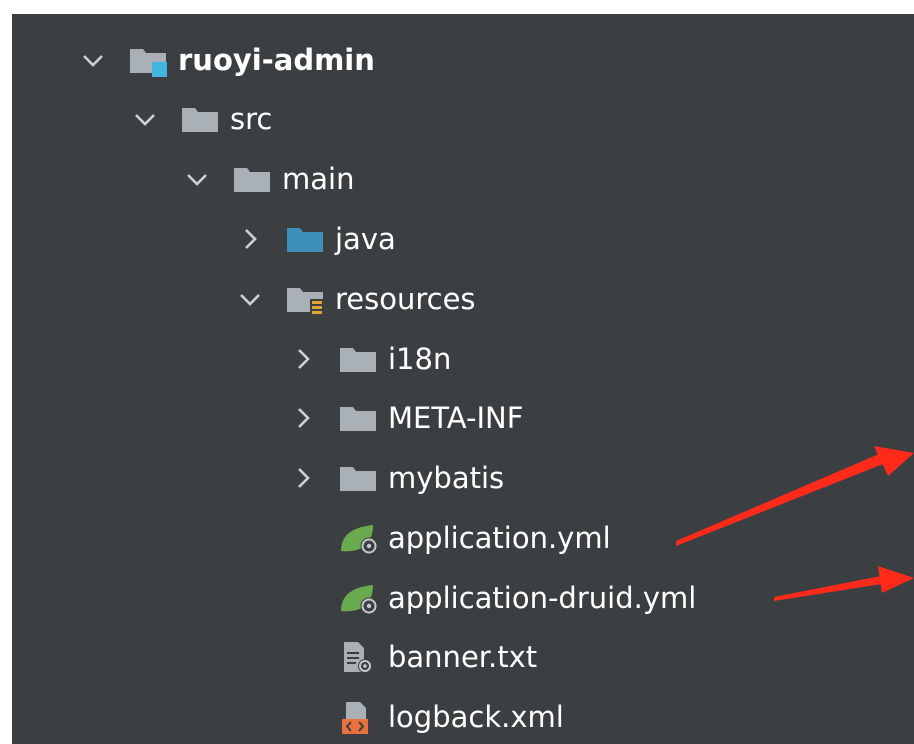  What do you see at coordinates (359, 717) in the screenshot?
I see `xml-file-icon` at bounding box center [359, 717].